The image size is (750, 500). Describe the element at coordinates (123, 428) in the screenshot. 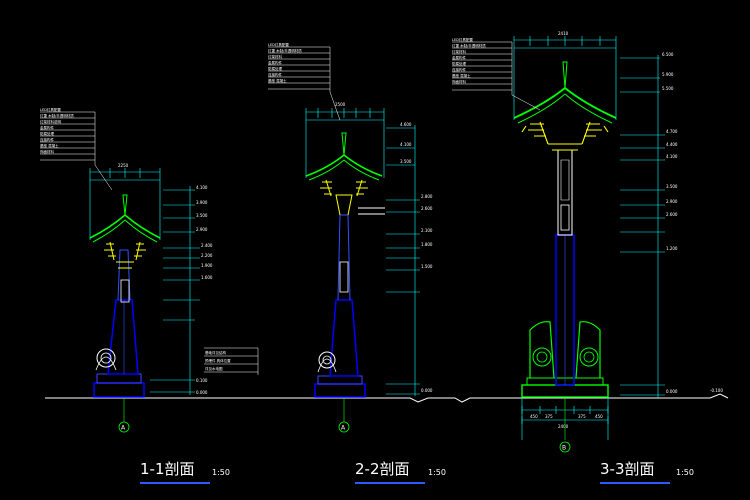

I see `s1-axis-label: A` at that location.